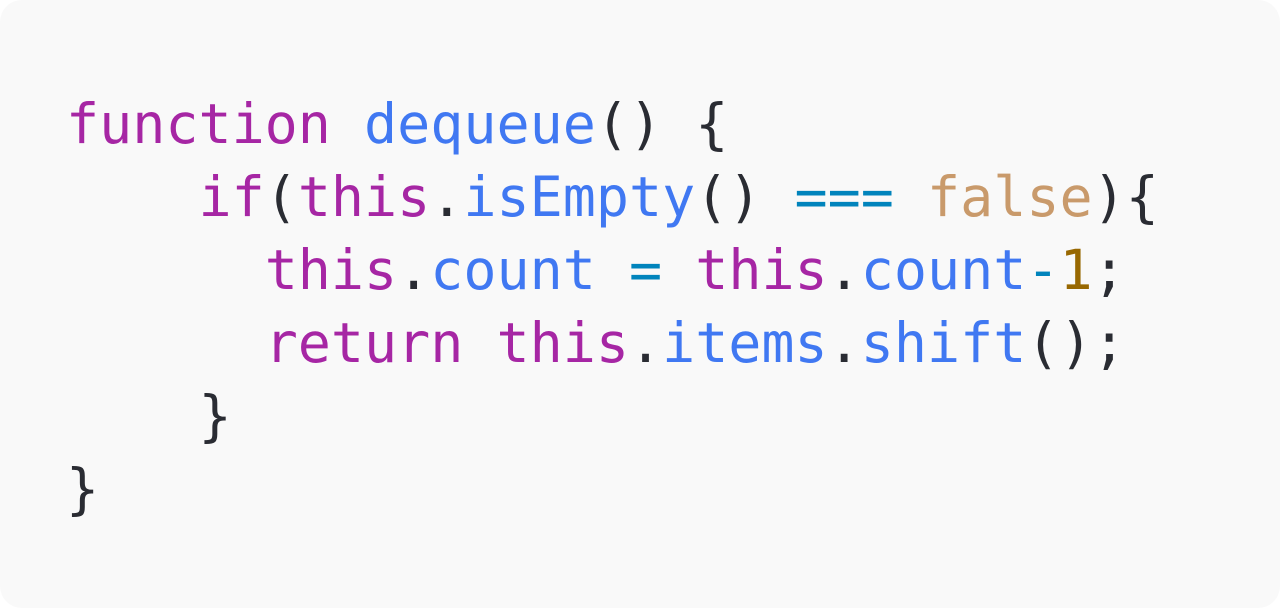  What do you see at coordinates (480, 124) in the screenshot?
I see `function-name: dequeue` at bounding box center [480, 124].